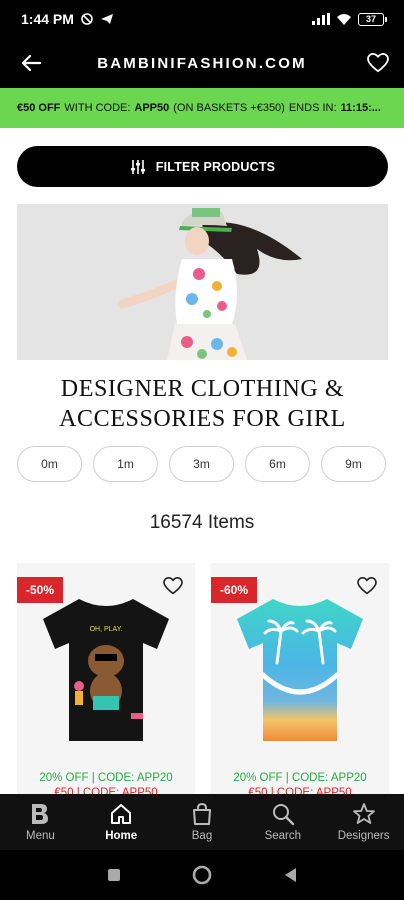 The width and height of the screenshot is (404, 900). Describe the element at coordinates (106, 629) in the screenshot. I see `tshirt-print-text: OH, PLAY.` at that location.